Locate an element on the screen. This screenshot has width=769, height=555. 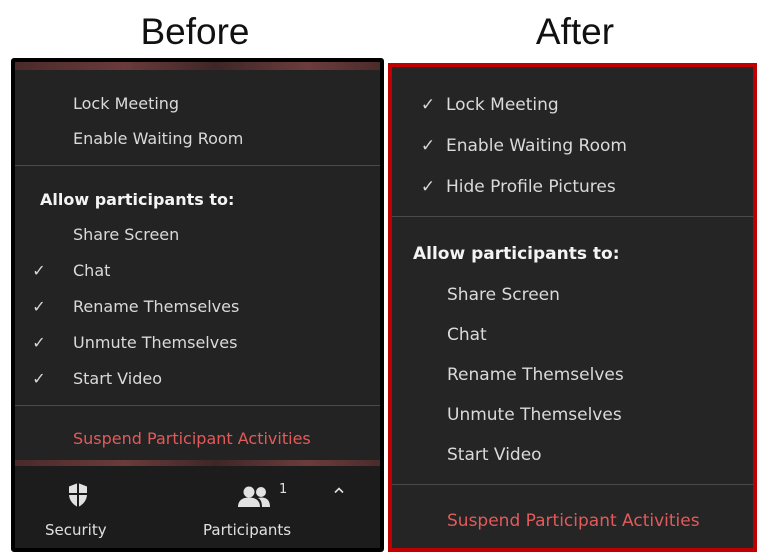
menu-item-unmute-themselves: Unmute Themselves is located at coordinates (572, 415).